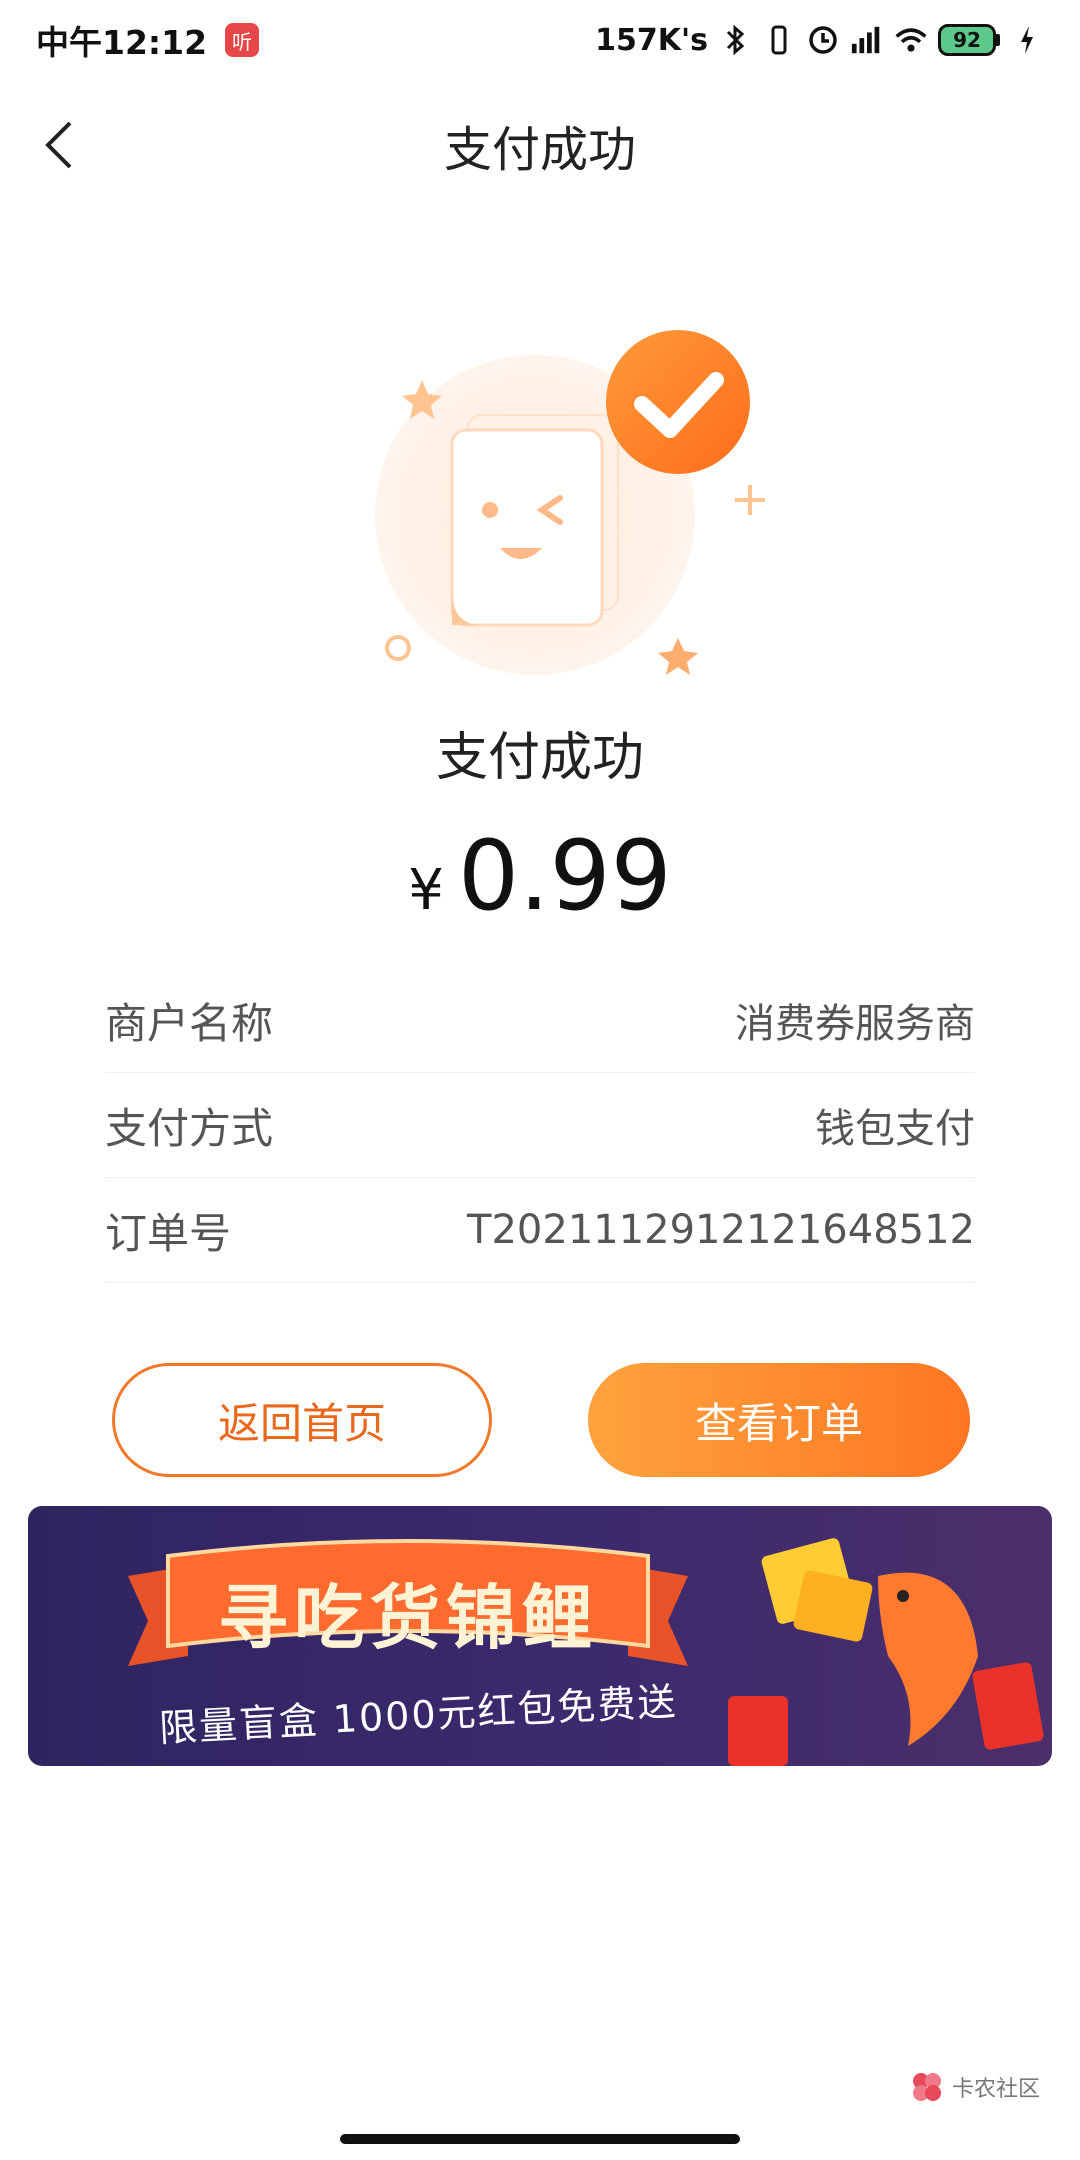 The width and height of the screenshot is (1080, 2160). Describe the element at coordinates (651, 40) in the screenshot. I see `network-speed: 157K's` at that location.